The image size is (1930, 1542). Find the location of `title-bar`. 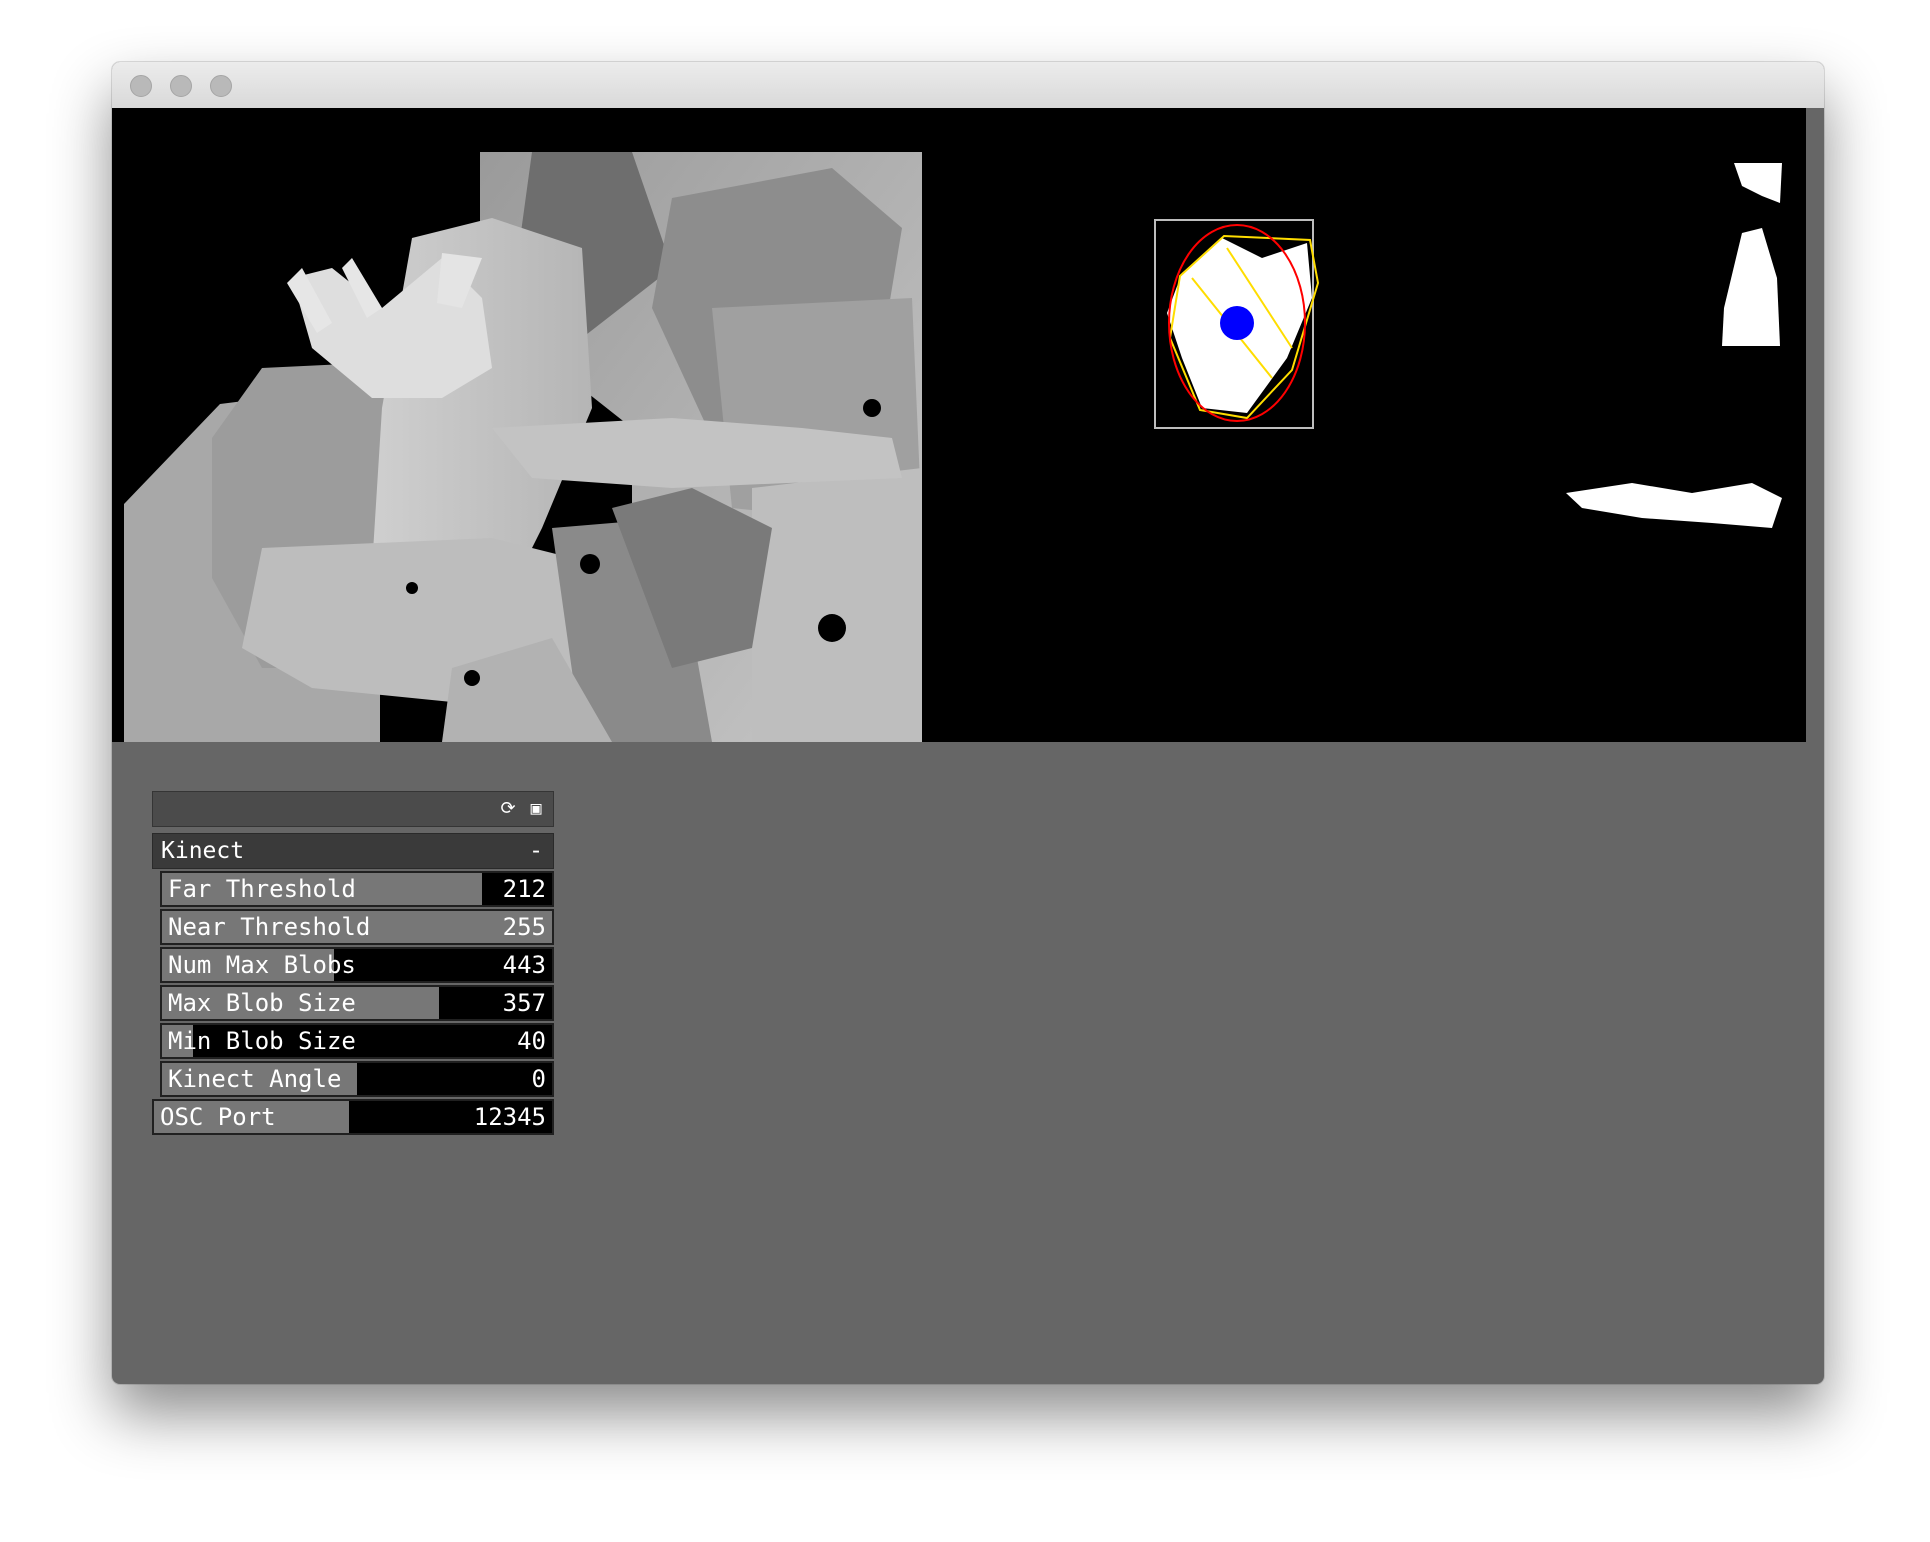

title-bar is located at coordinates (968, 85).